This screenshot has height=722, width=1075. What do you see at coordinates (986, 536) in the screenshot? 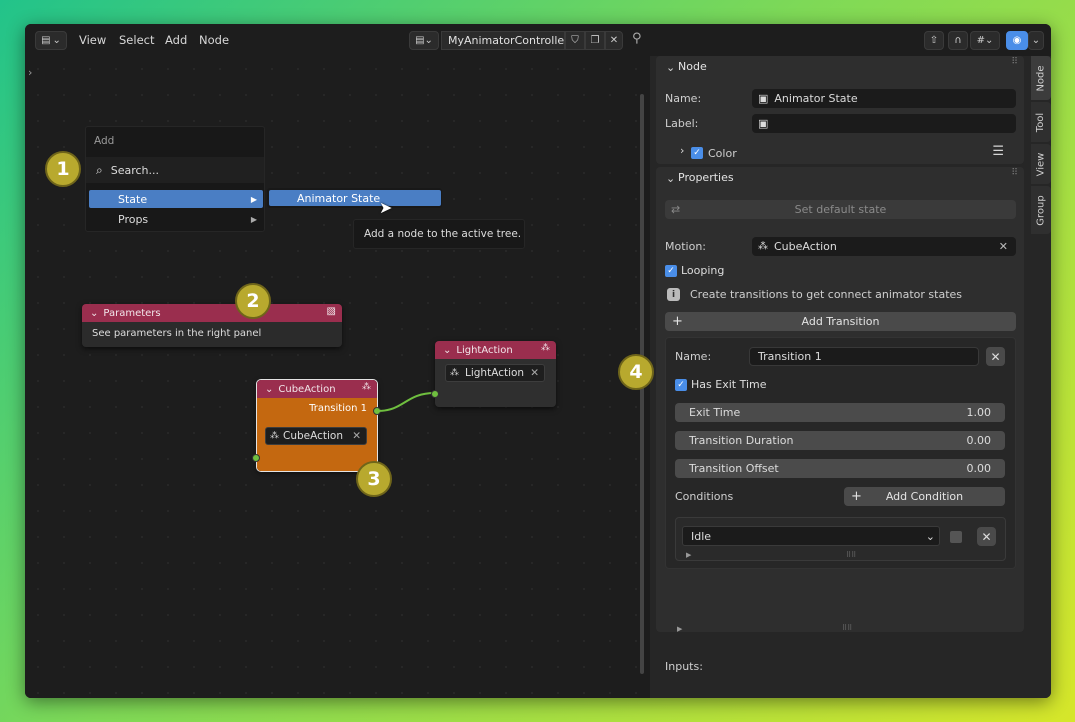
I see `remove-condition-button: ✕` at bounding box center [986, 536].